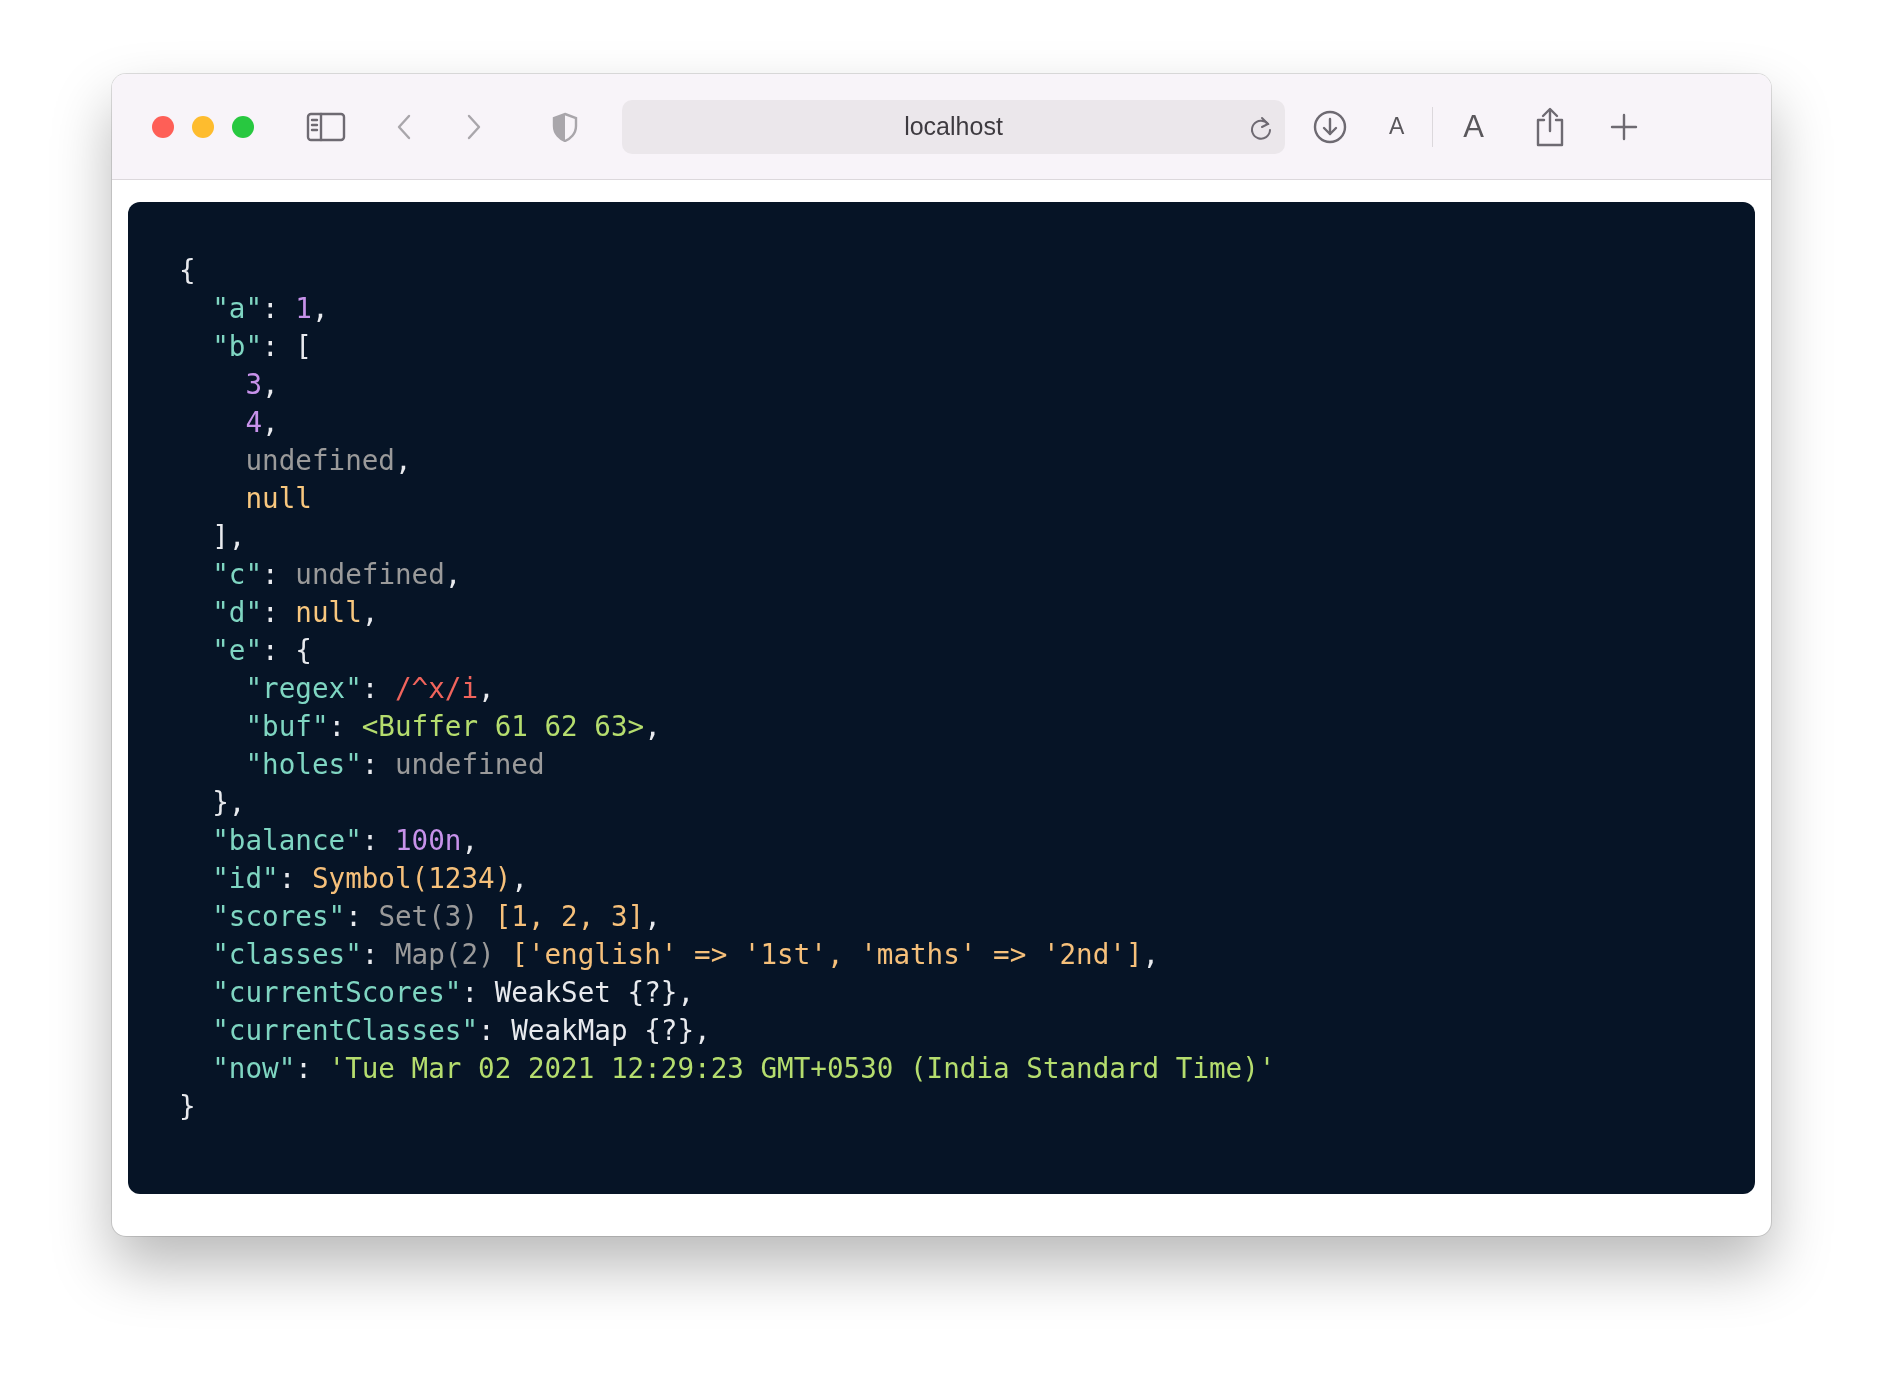  What do you see at coordinates (295, 613) in the screenshot?
I see `code-line: "d": null,` at bounding box center [295, 613].